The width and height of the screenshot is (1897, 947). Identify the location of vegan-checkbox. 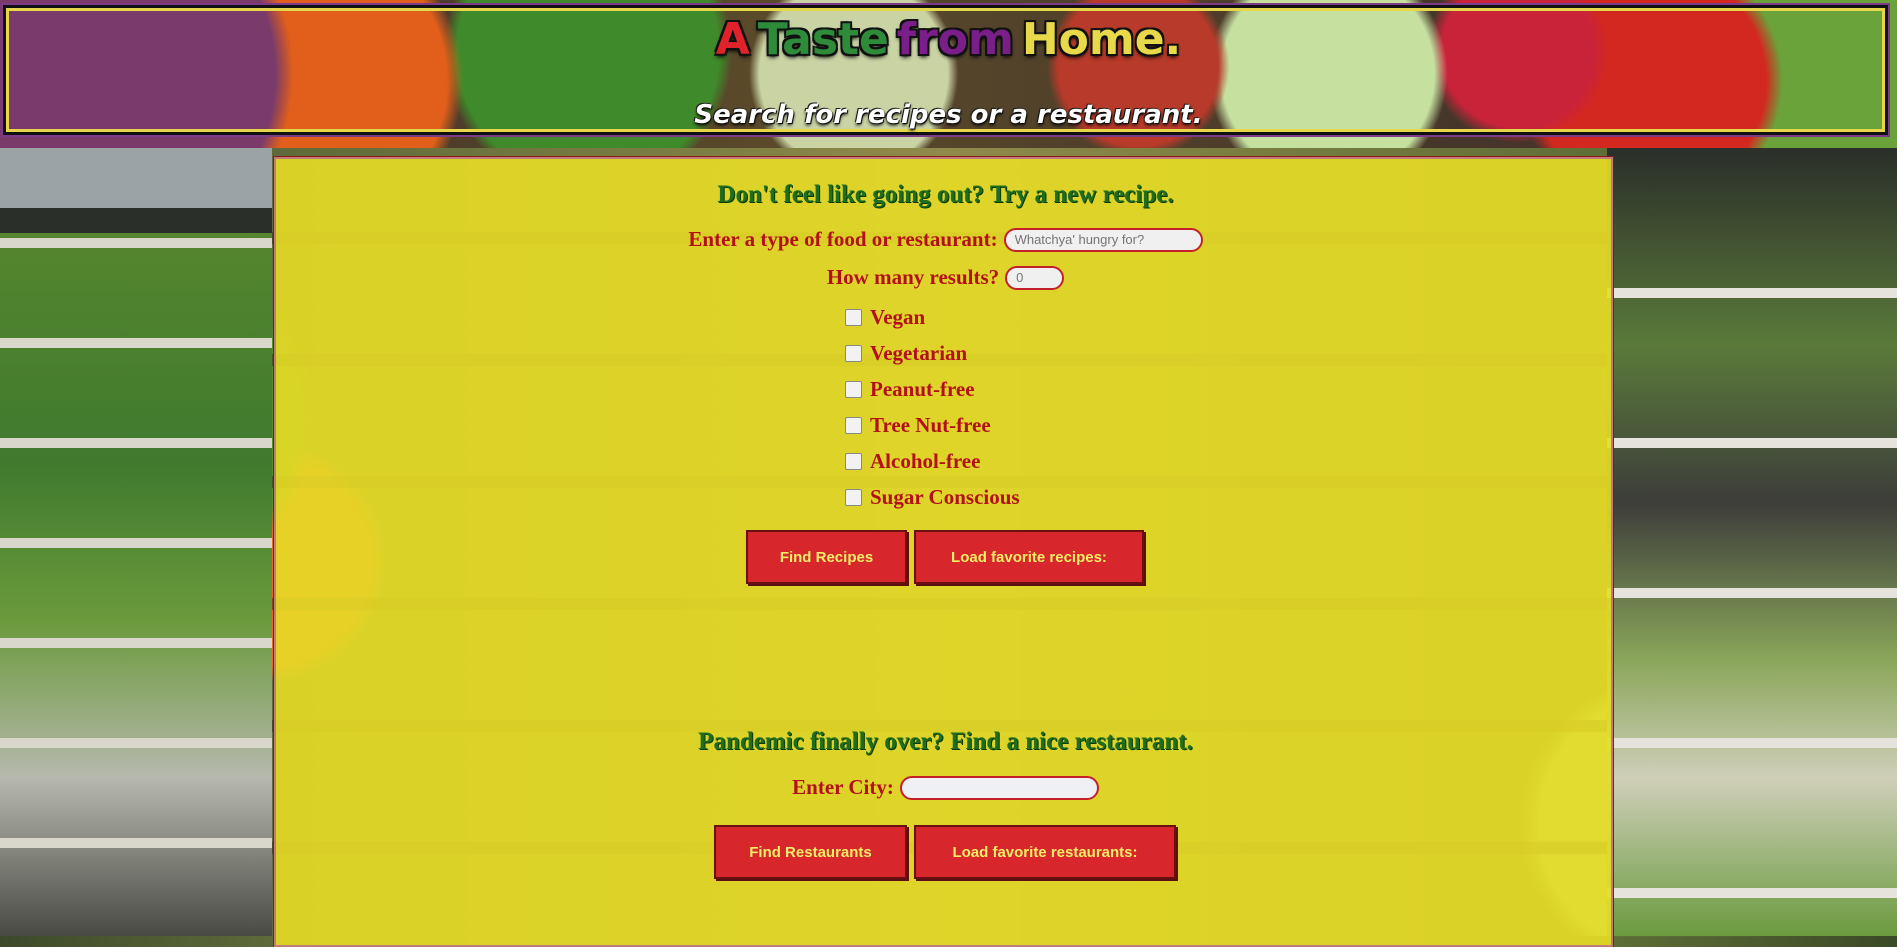
(853, 317).